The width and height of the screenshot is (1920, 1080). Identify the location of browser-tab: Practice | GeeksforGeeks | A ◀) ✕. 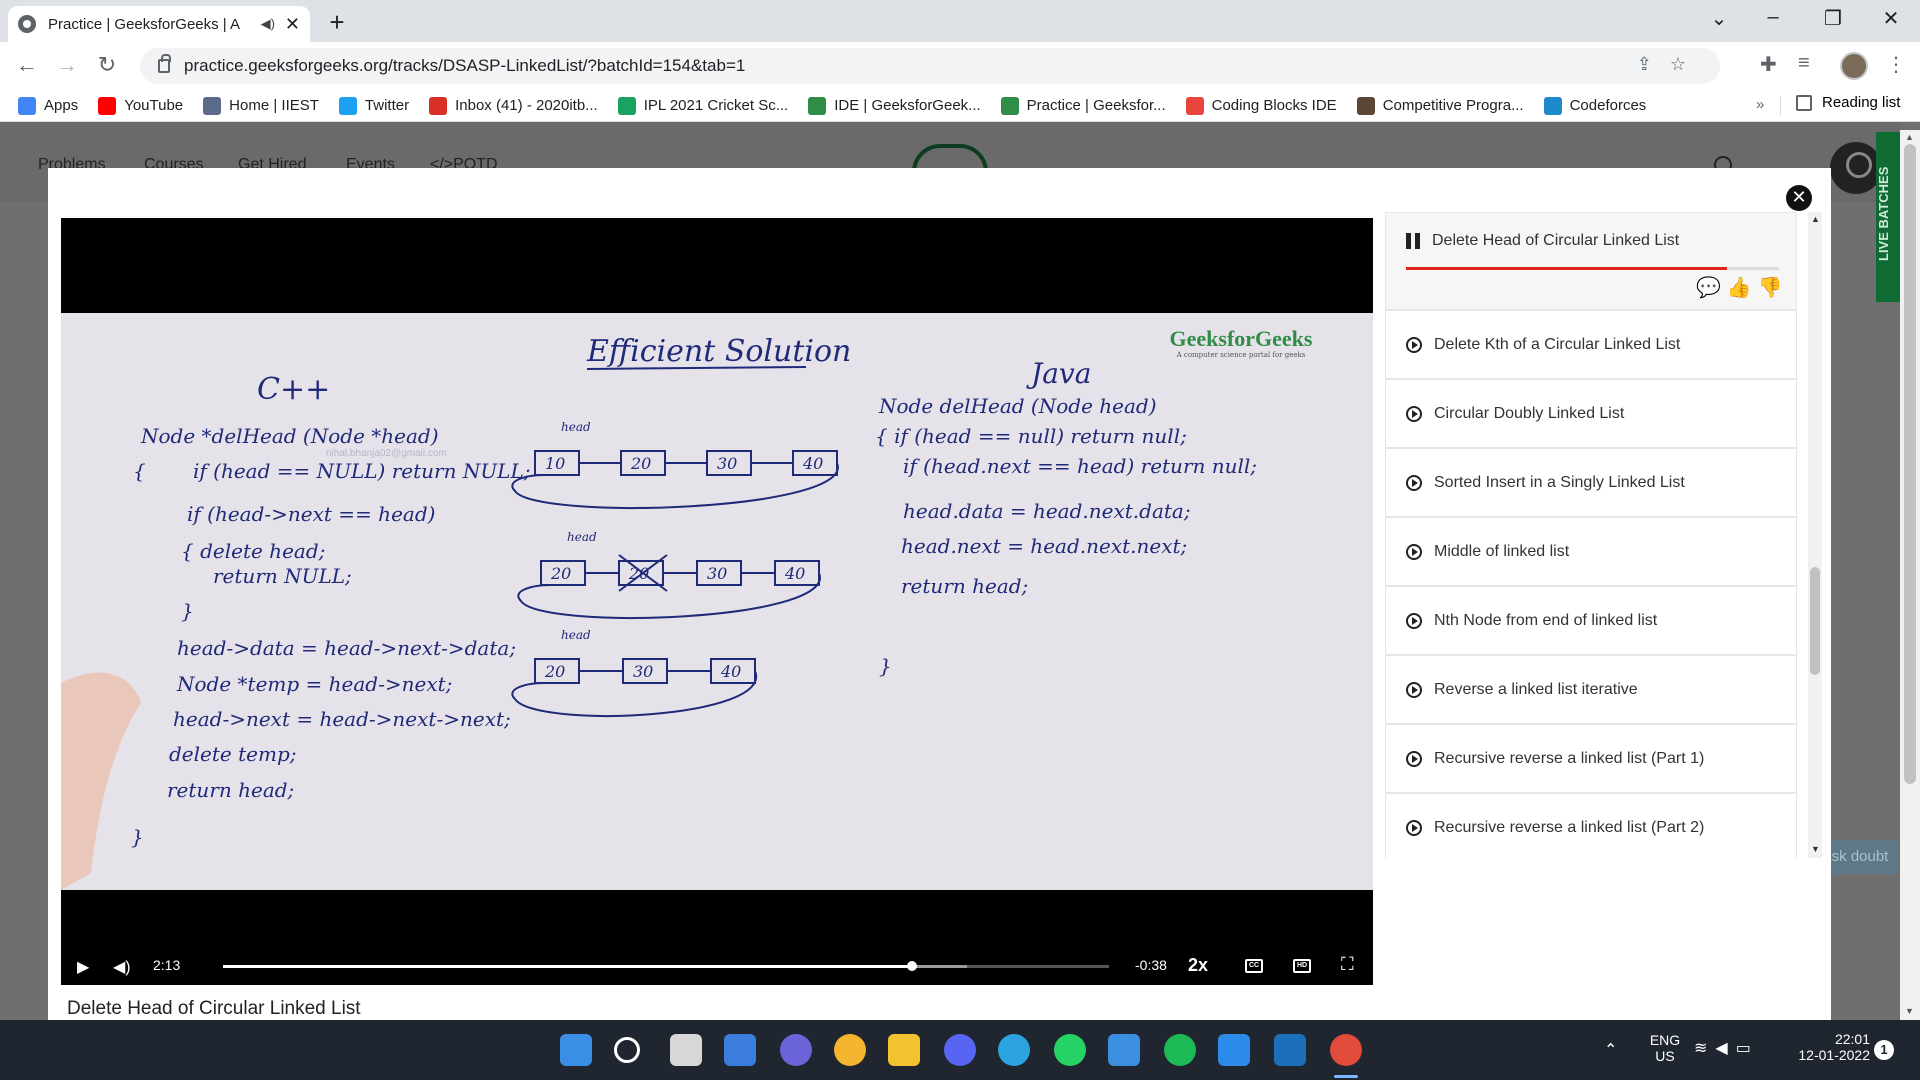
(159, 24).